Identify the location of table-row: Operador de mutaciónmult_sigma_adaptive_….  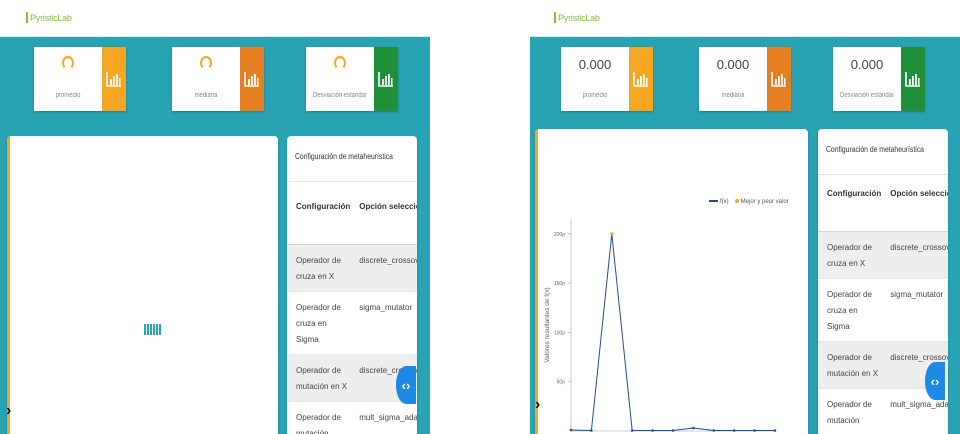
(352, 417).